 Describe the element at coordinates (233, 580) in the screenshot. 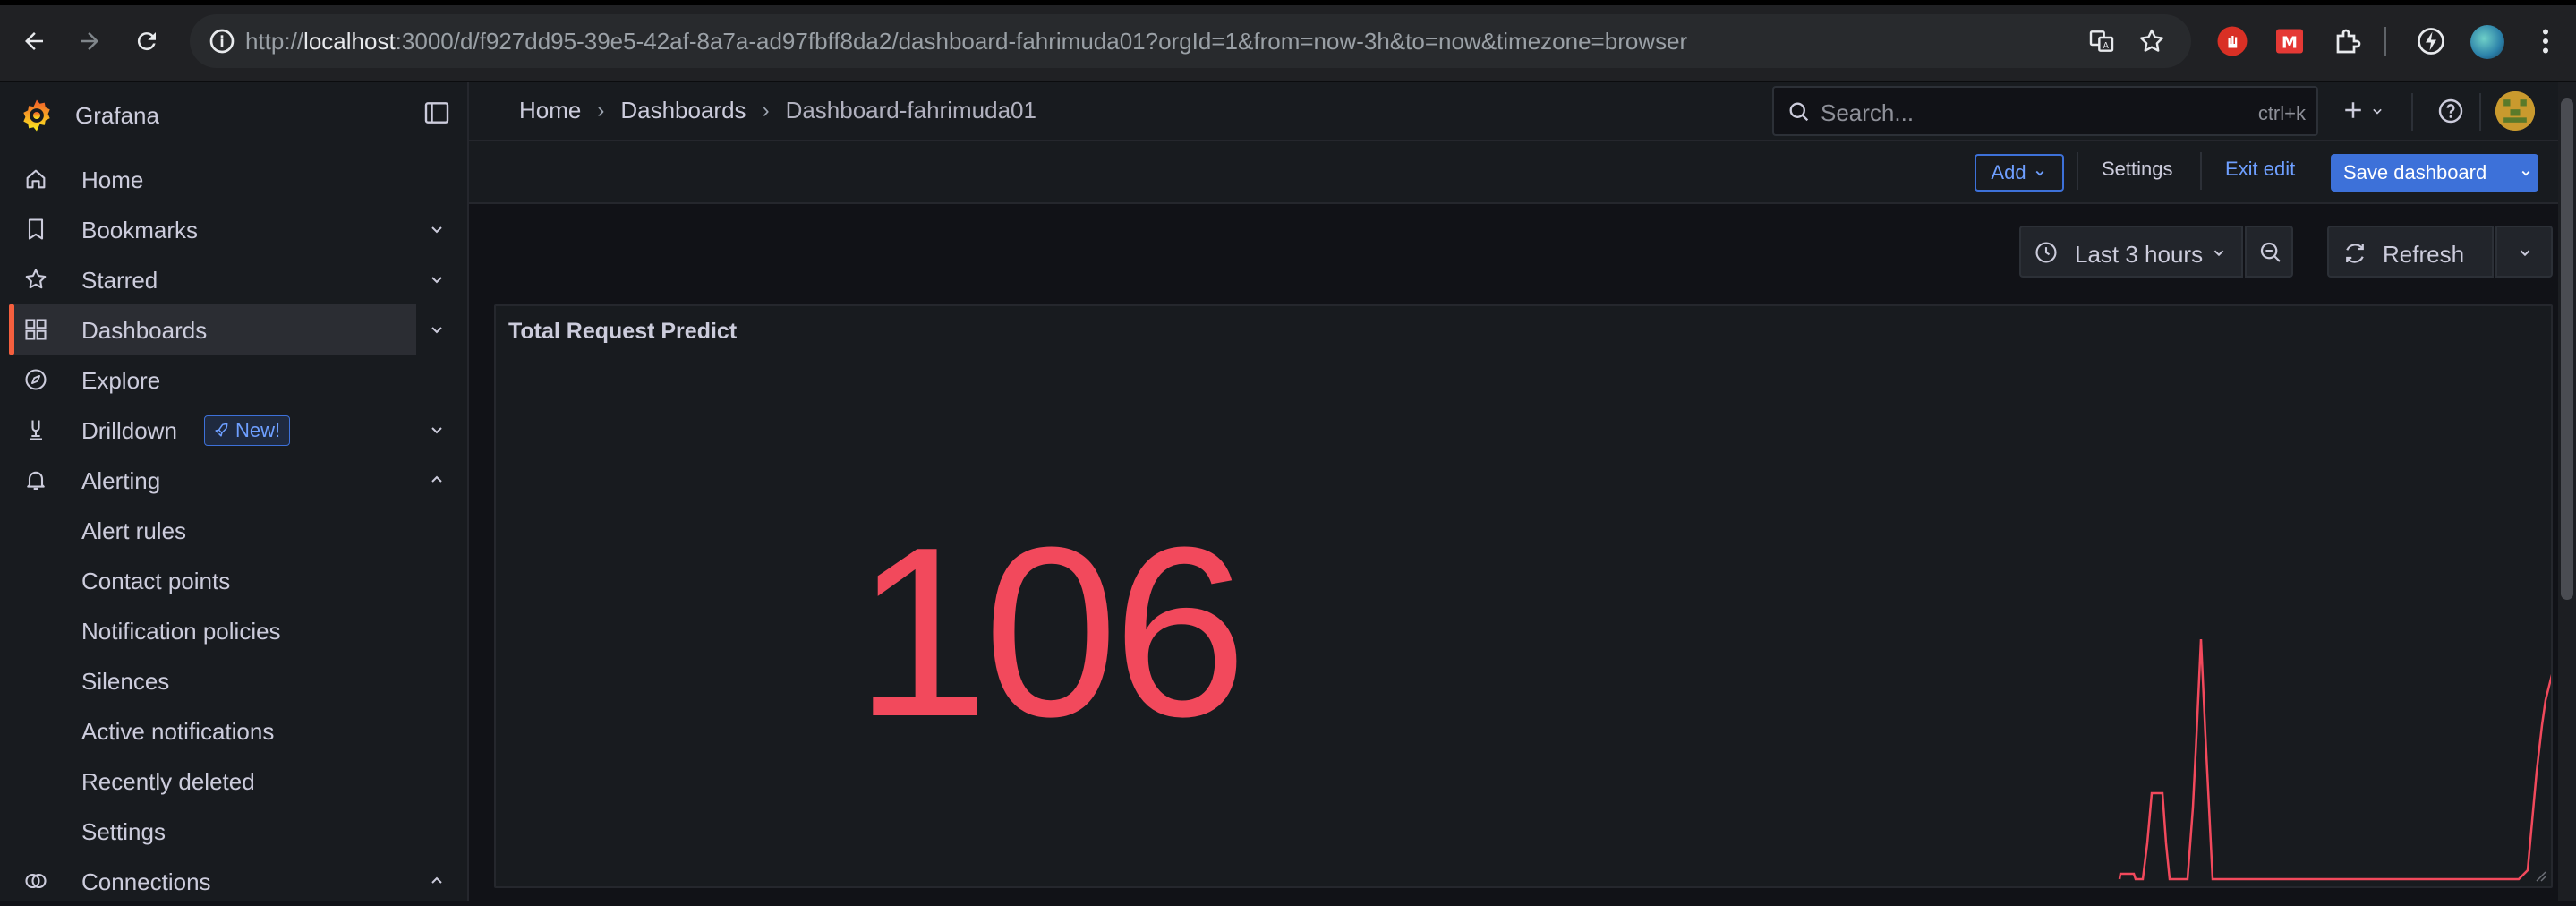

I see `sidebar-subitem-contact-points: Contact points` at that location.